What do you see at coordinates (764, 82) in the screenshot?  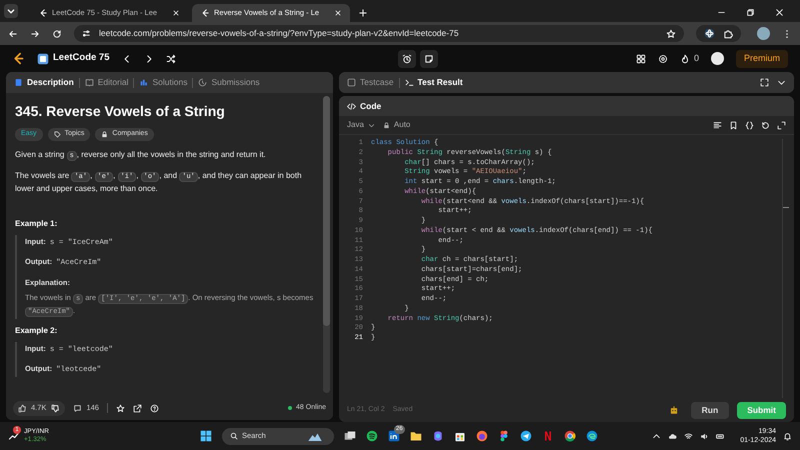 I see `expand-icon` at bounding box center [764, 82].